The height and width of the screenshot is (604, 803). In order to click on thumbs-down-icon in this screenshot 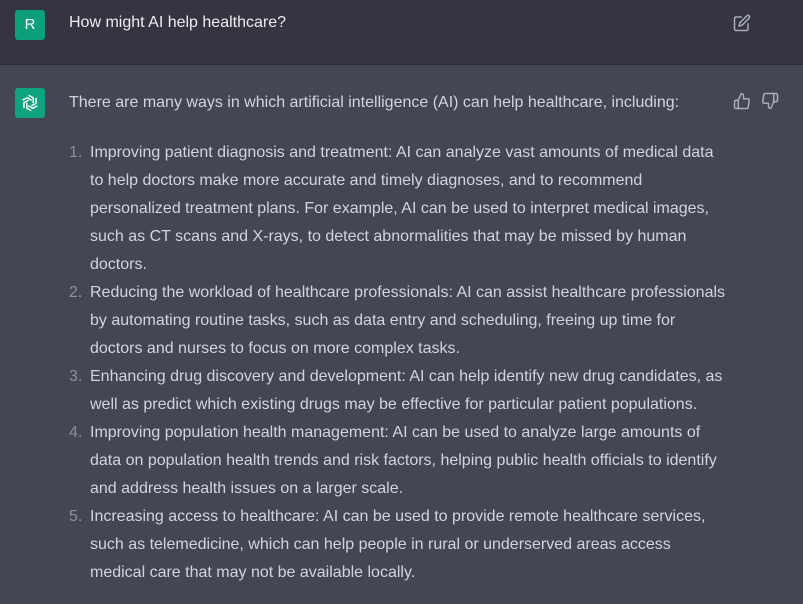, I will do `click(770, 101)`.